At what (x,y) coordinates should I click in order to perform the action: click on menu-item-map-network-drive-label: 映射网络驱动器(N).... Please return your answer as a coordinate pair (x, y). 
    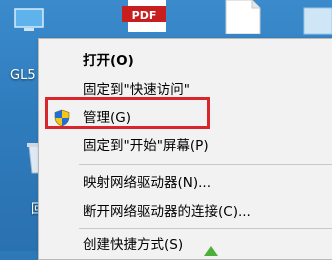
    Looking at the image, I should click on (147, 183).